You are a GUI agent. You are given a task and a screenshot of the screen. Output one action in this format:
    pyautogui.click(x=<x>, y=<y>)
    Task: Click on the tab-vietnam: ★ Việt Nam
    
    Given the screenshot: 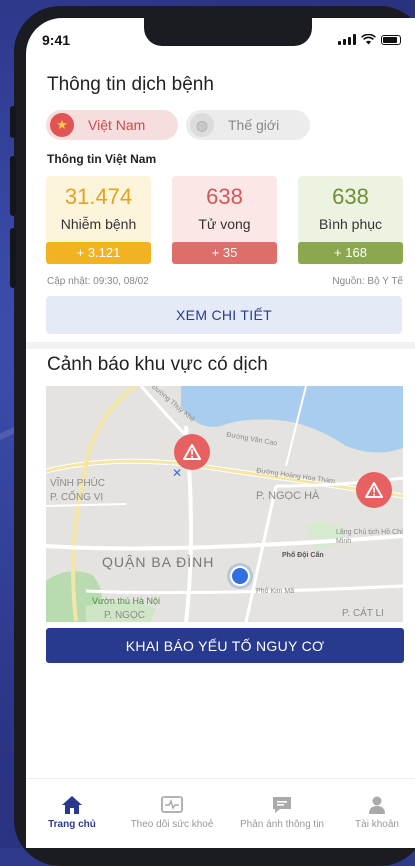 What is the action you would take?
    pyautogui.click(x=112, y=125)
    